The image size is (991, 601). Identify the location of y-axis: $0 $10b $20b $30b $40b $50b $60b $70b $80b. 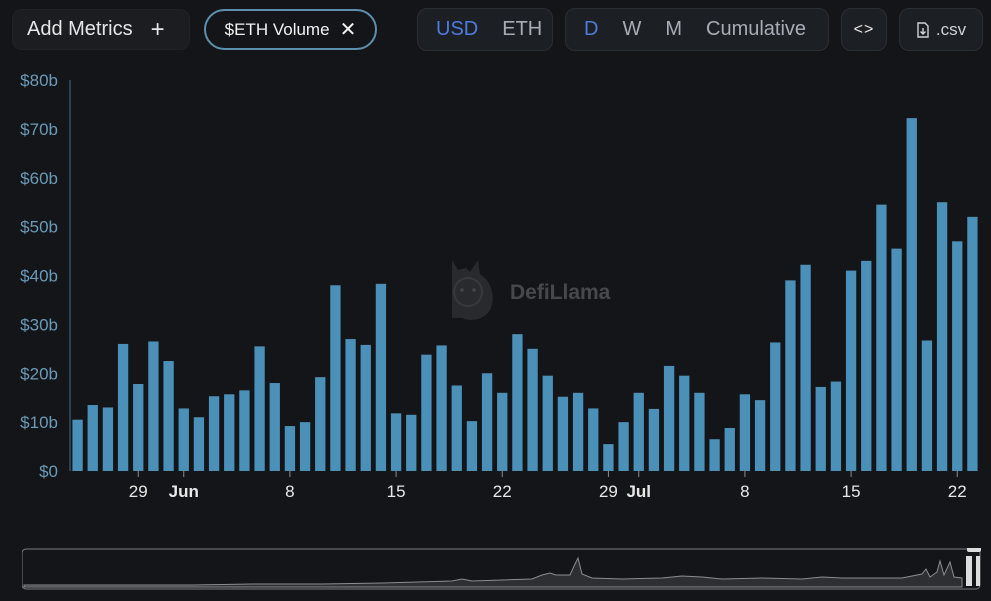
(45, 276).